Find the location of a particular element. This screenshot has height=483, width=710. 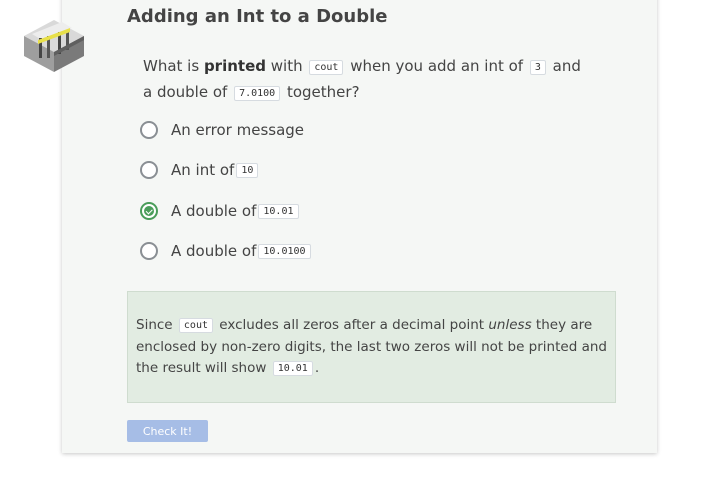

code-snippet: 10.0100 is located at coordinates (284, 251).